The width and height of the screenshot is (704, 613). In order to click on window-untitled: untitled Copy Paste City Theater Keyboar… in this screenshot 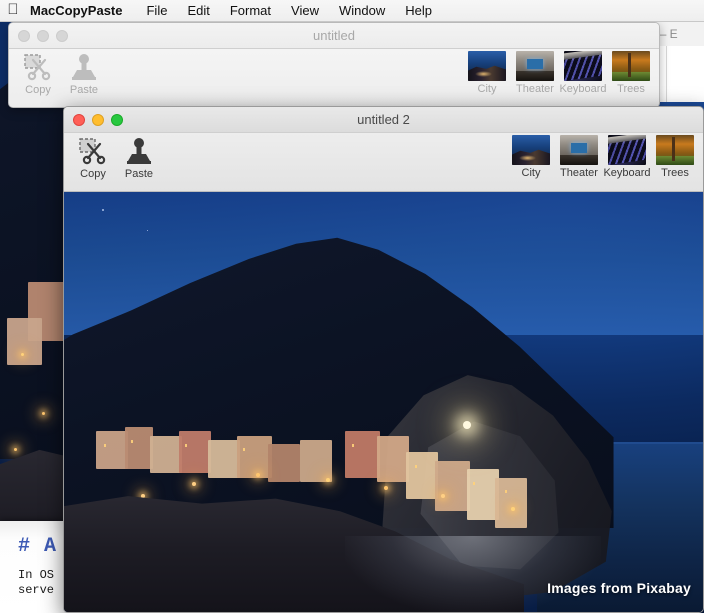, I will do `click(334, 65)`.